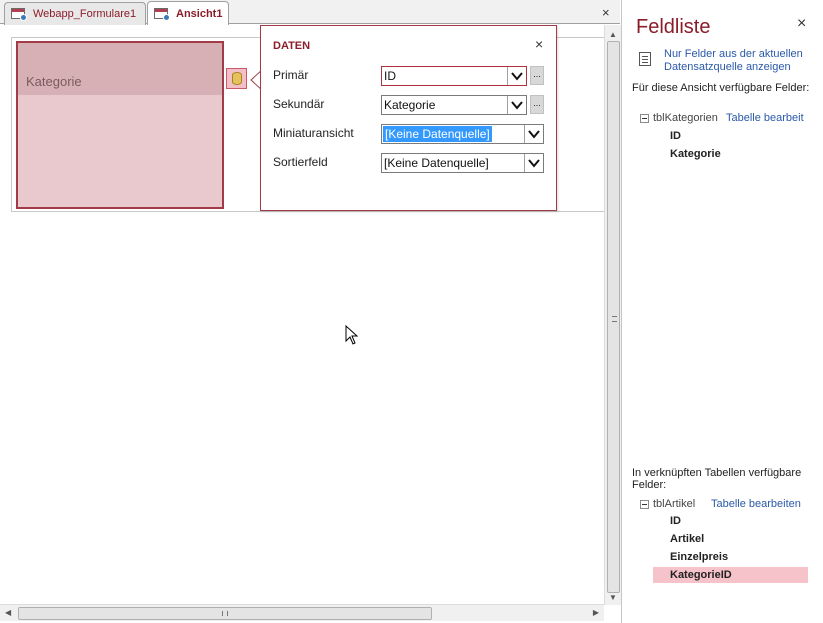 The image size is (823, 623). What do you see at coordinates (613, 597) in the screenshot?
I see `scroll-down-icon: ▼` at bounding box center [613, 597].